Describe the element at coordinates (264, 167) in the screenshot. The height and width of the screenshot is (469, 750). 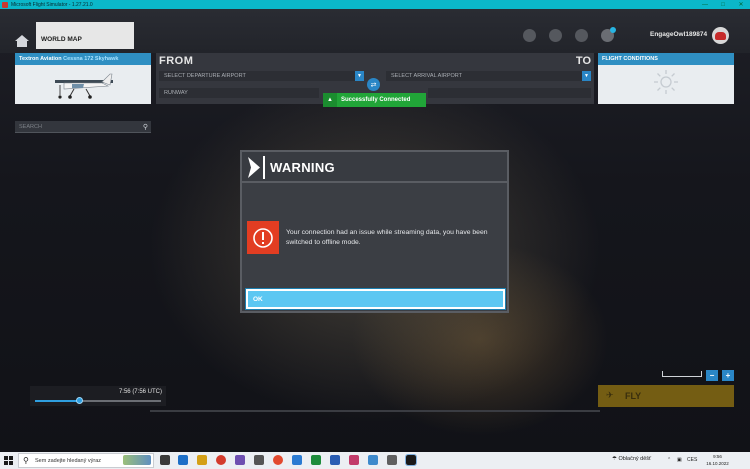
I see `header-separator` at that location.